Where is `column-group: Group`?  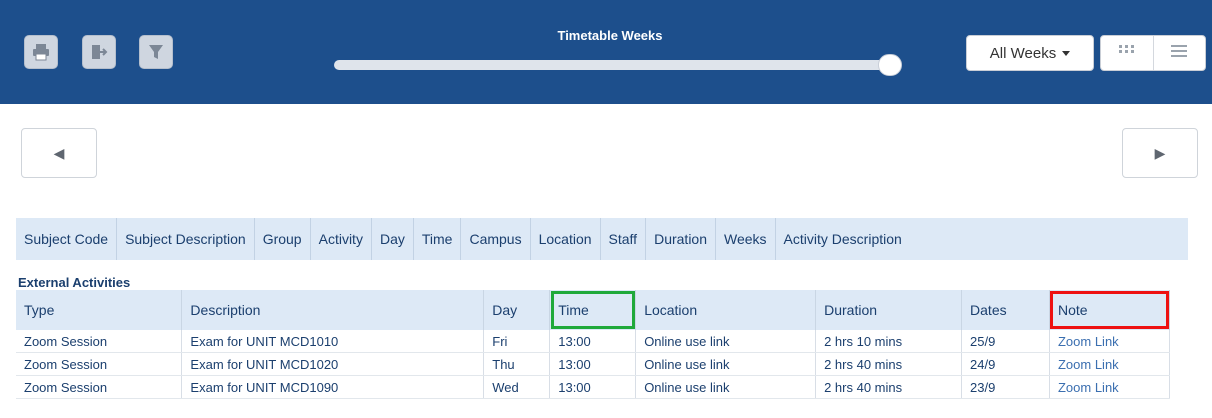
column-group: Group is located at coordinates (281, 239).